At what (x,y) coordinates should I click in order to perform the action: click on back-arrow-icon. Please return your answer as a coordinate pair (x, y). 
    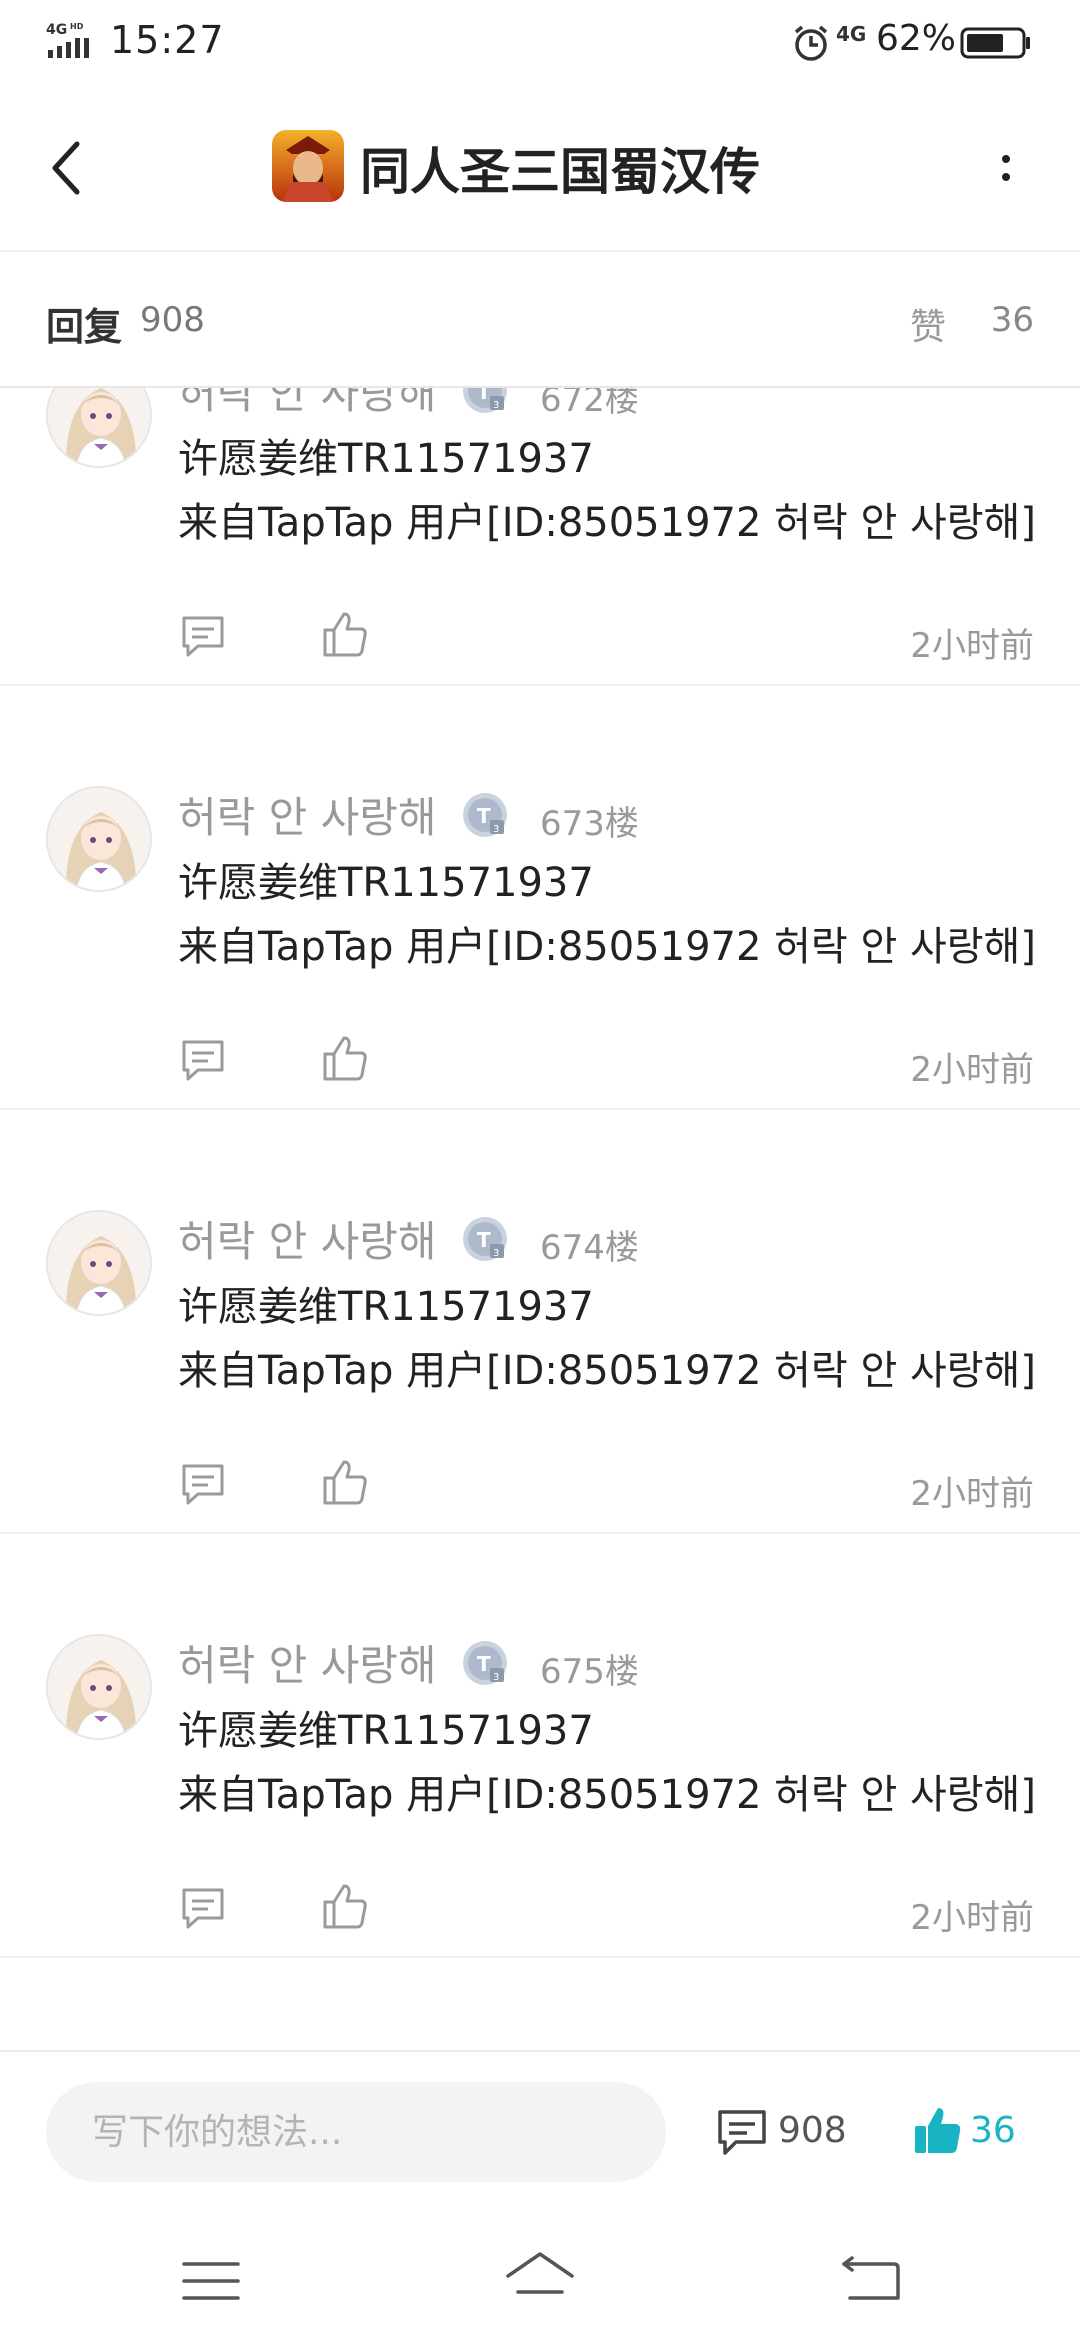
    Looking at the image, I should click on (66, 168).